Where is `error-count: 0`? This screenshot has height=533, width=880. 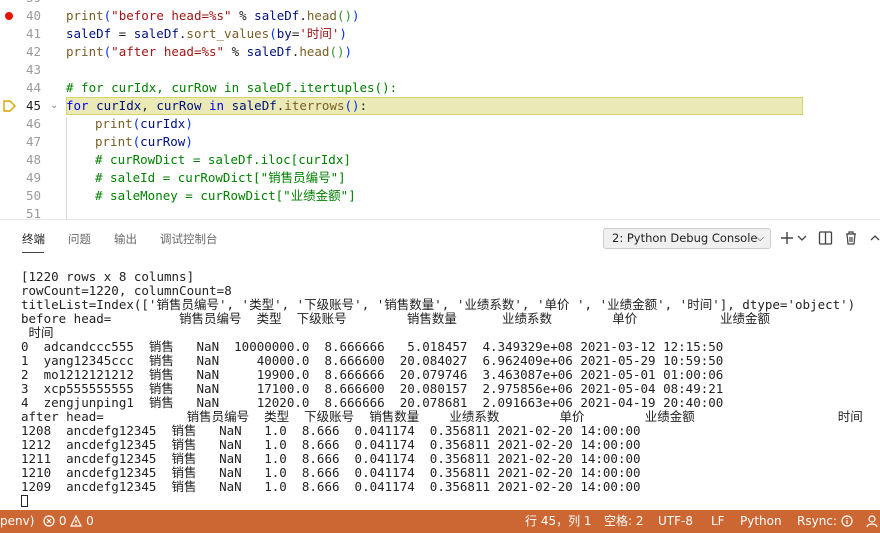
error-count: 0 is located at coordinates (62, 521).